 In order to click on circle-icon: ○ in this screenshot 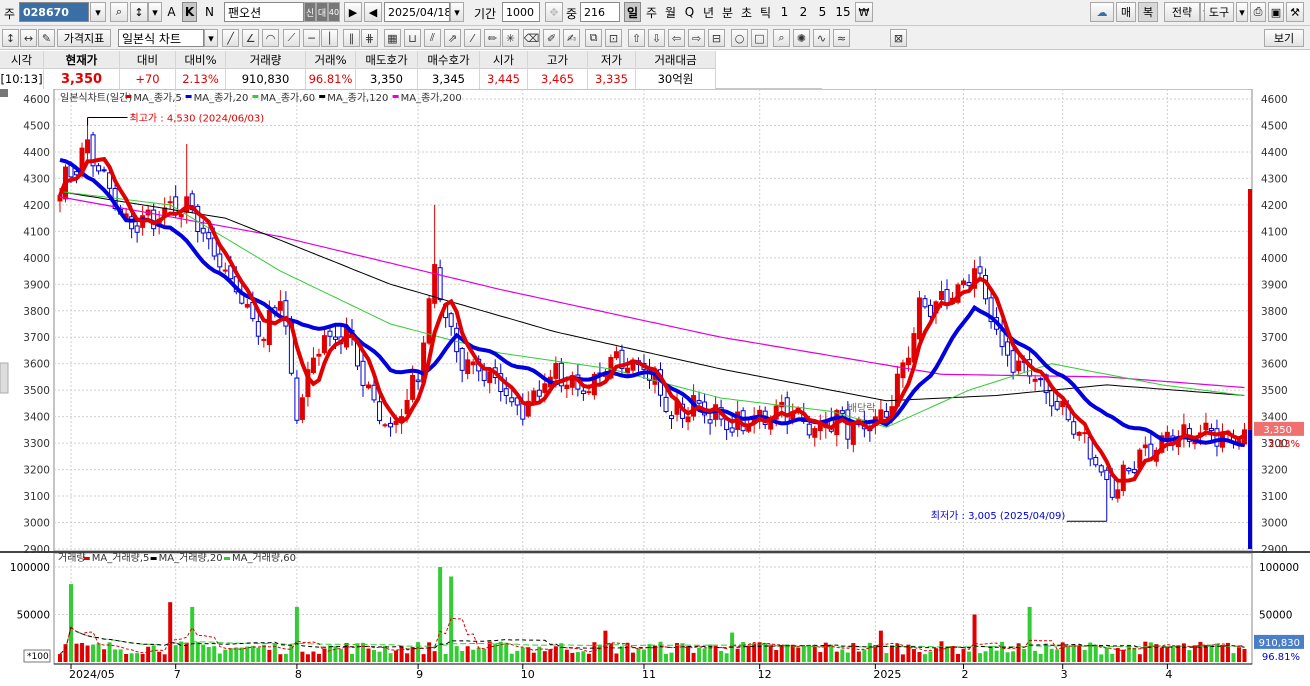, I will do `click(739, 38)`.